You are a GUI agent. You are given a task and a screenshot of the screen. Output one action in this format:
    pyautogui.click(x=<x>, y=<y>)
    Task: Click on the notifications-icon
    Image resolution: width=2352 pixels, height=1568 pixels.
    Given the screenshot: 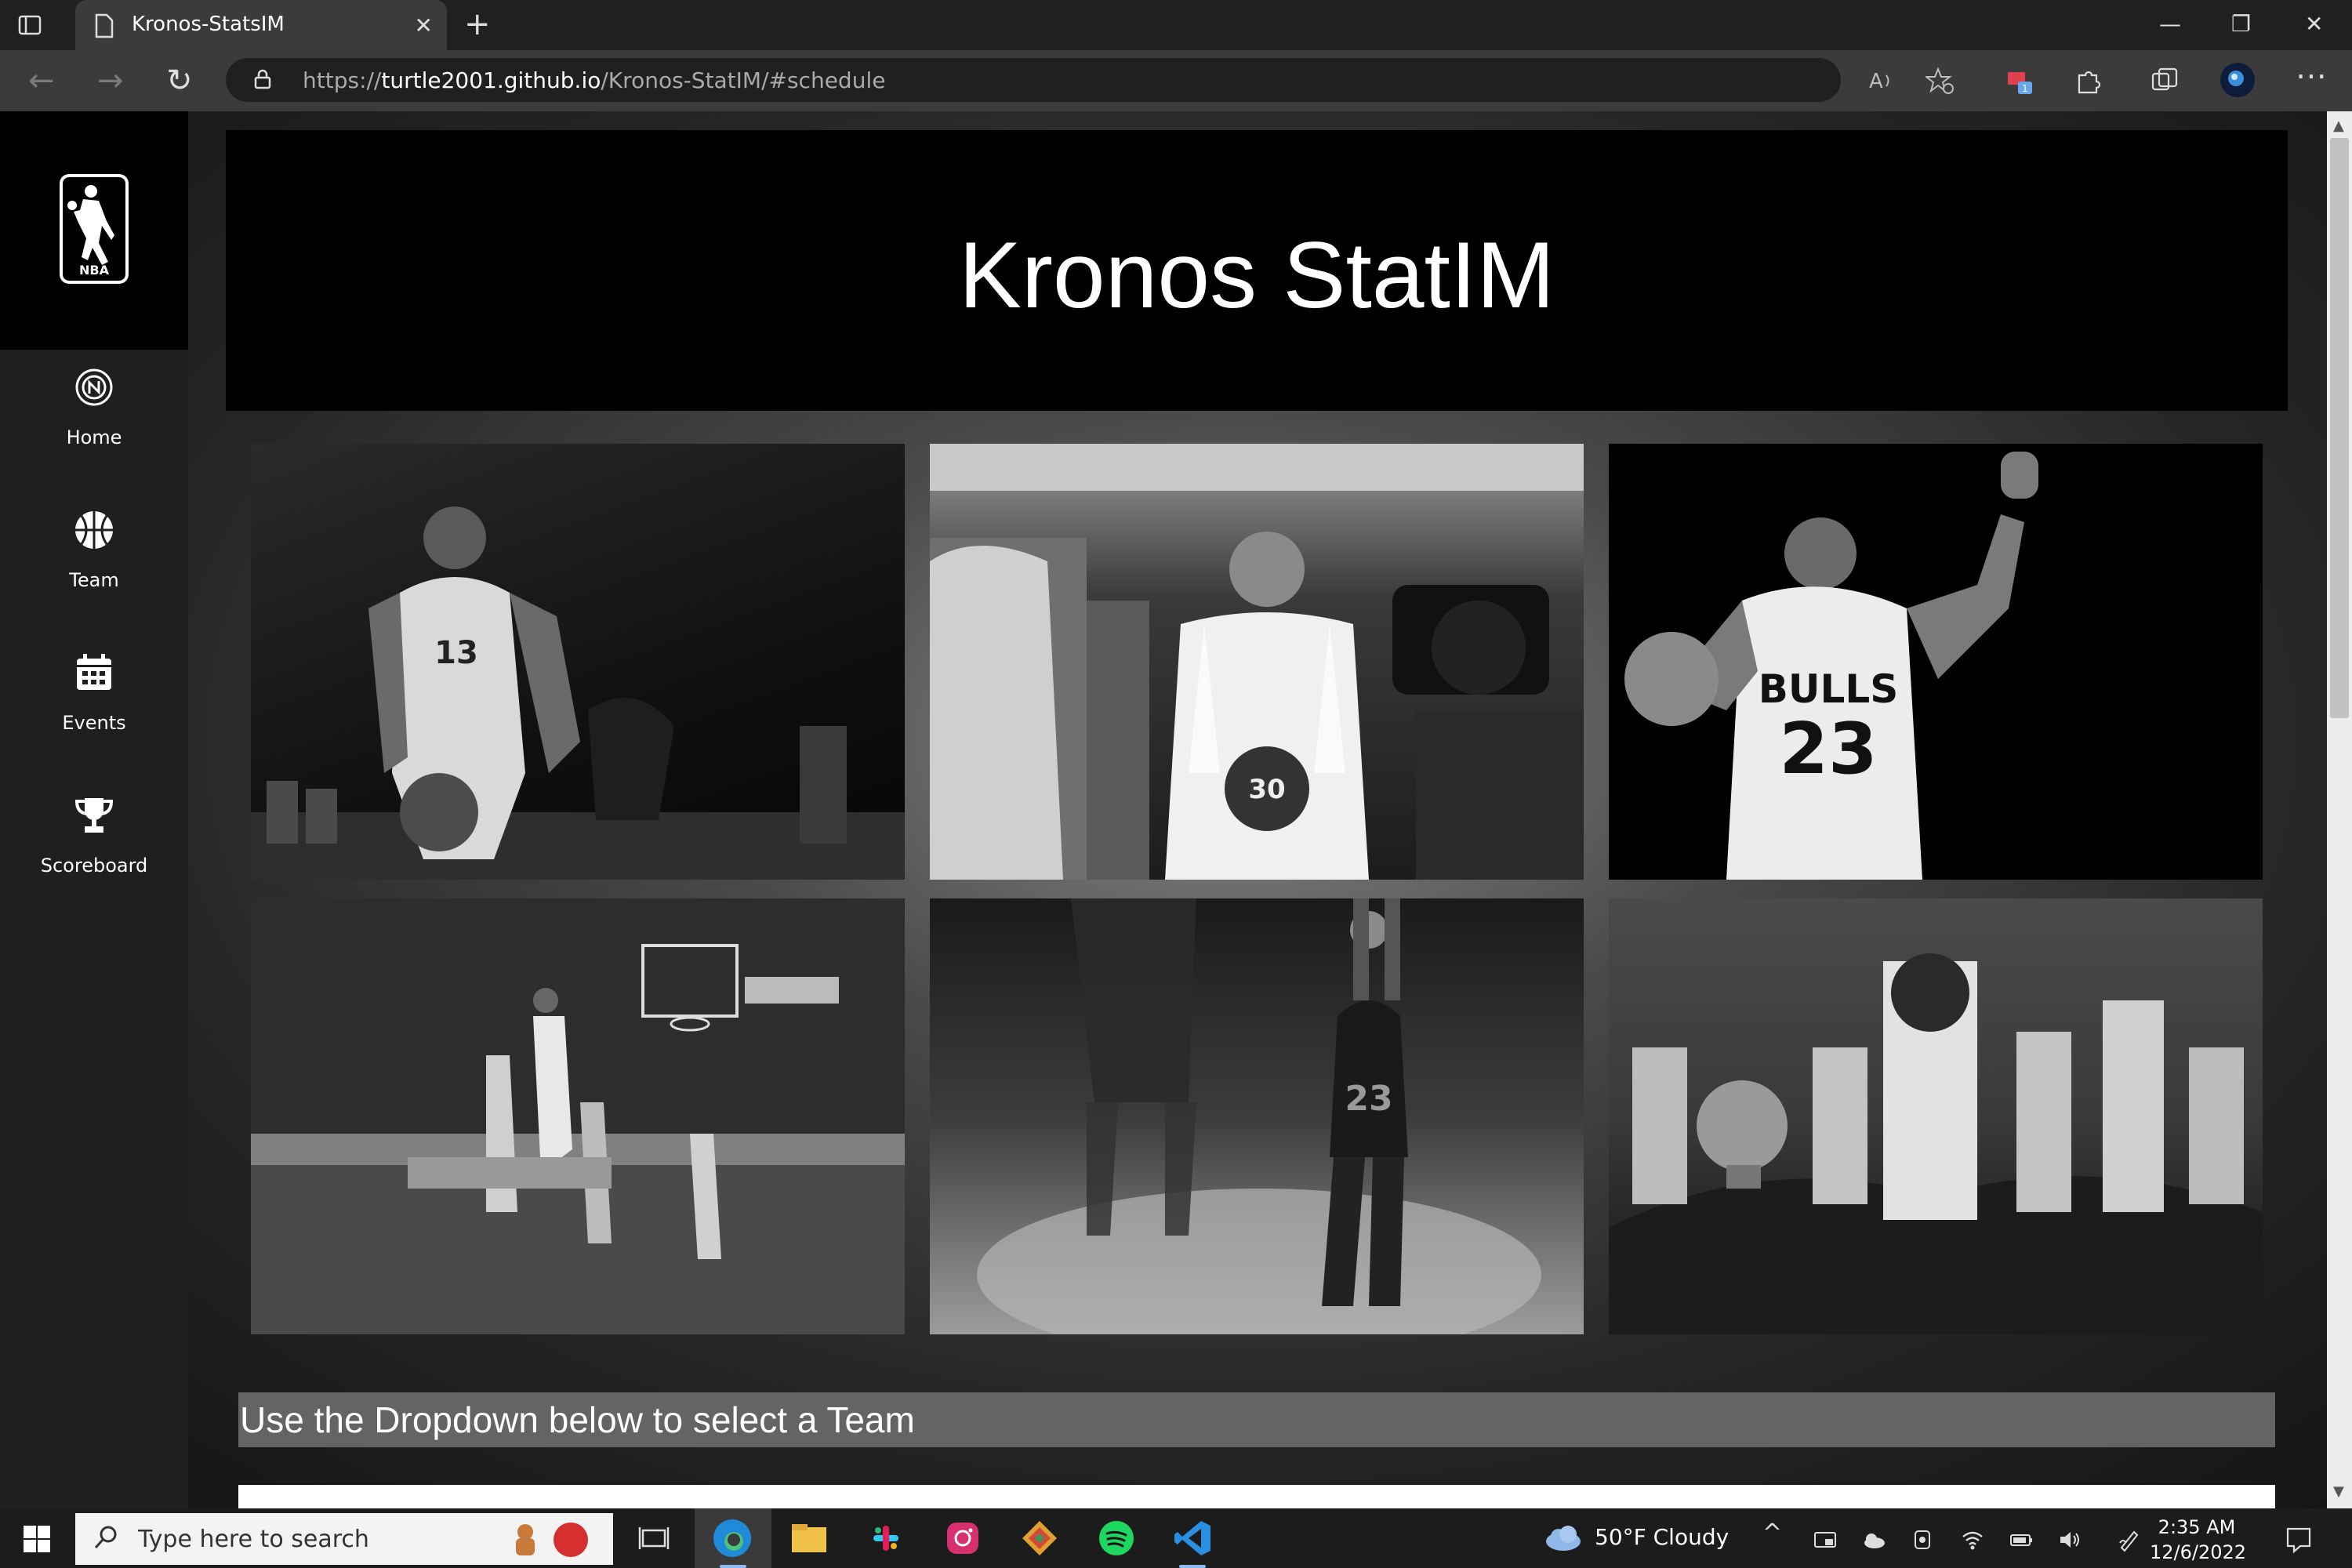 What is the action you would take?
    pyautogui.click(x=2299, y=1540)
    